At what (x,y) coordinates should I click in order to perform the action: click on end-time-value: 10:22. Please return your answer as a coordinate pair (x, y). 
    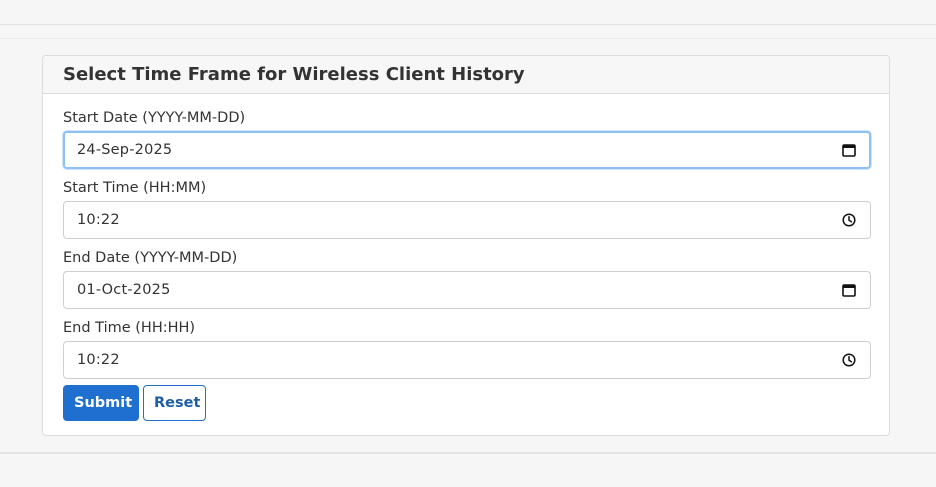
    Looking at the image, I should click on (98, 360).